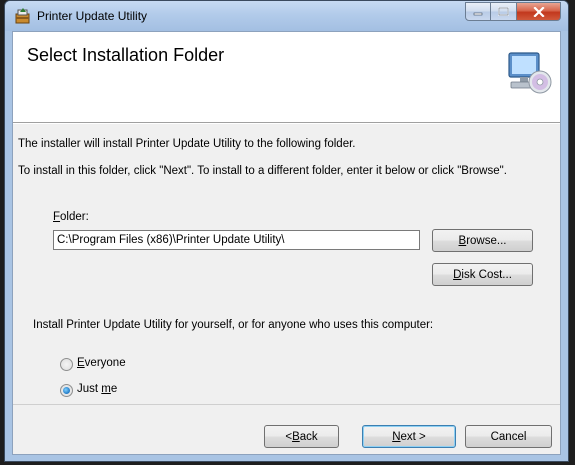  Describe the element at coordinates (508, 436) in the screenshot. I see `cancel-button: Cancel` at that location.